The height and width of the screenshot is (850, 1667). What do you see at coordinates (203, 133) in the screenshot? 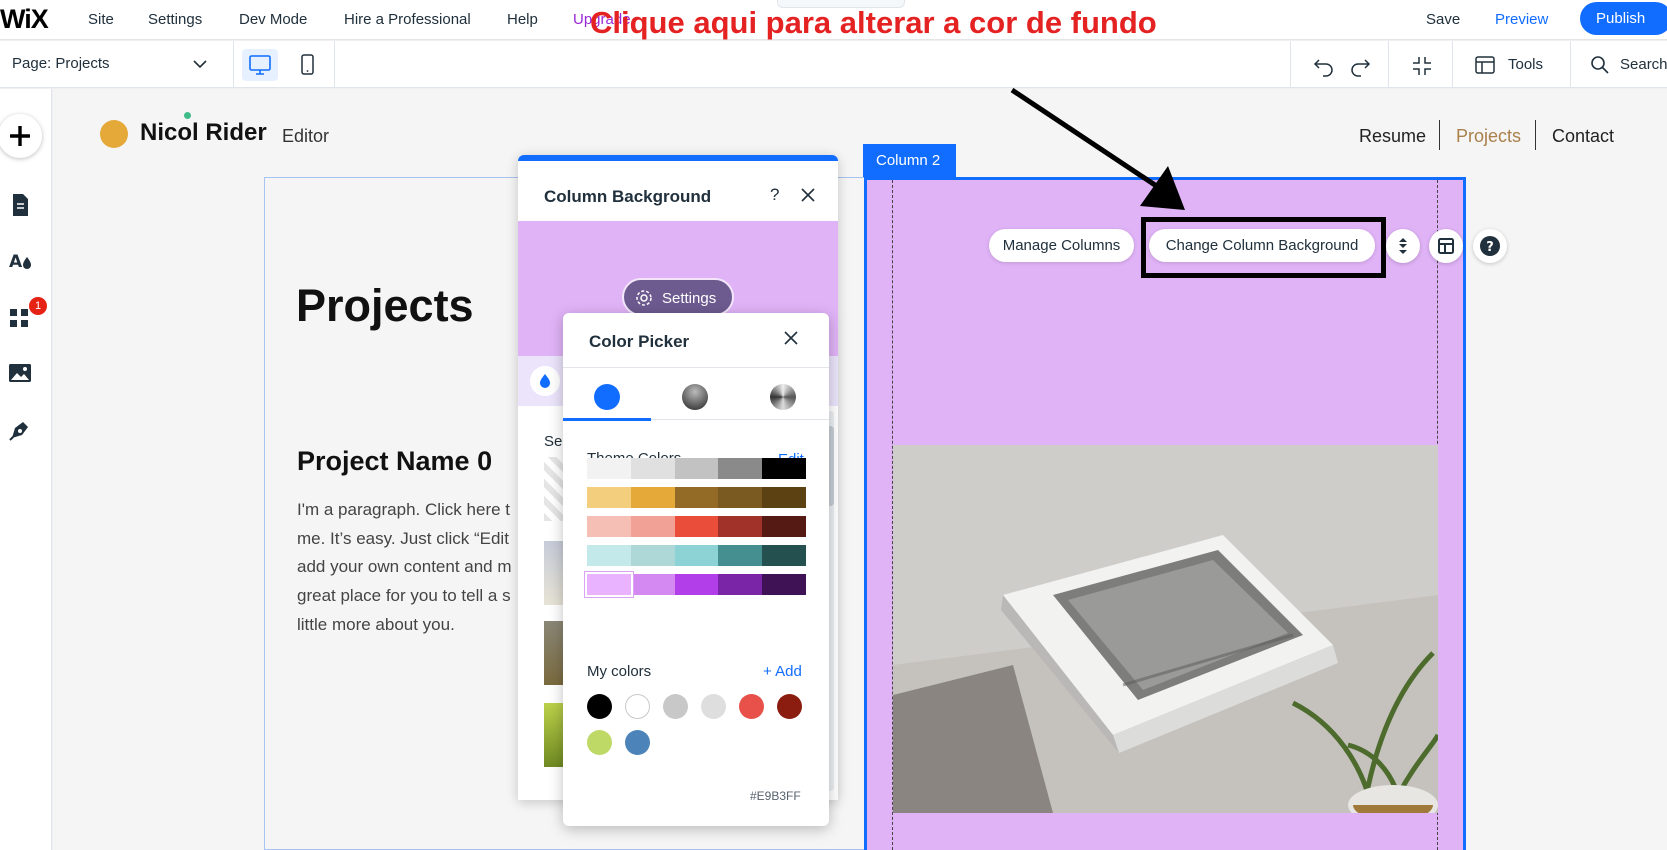
I see `site-name: Nicol Rider` at bounding box center [203, 133].